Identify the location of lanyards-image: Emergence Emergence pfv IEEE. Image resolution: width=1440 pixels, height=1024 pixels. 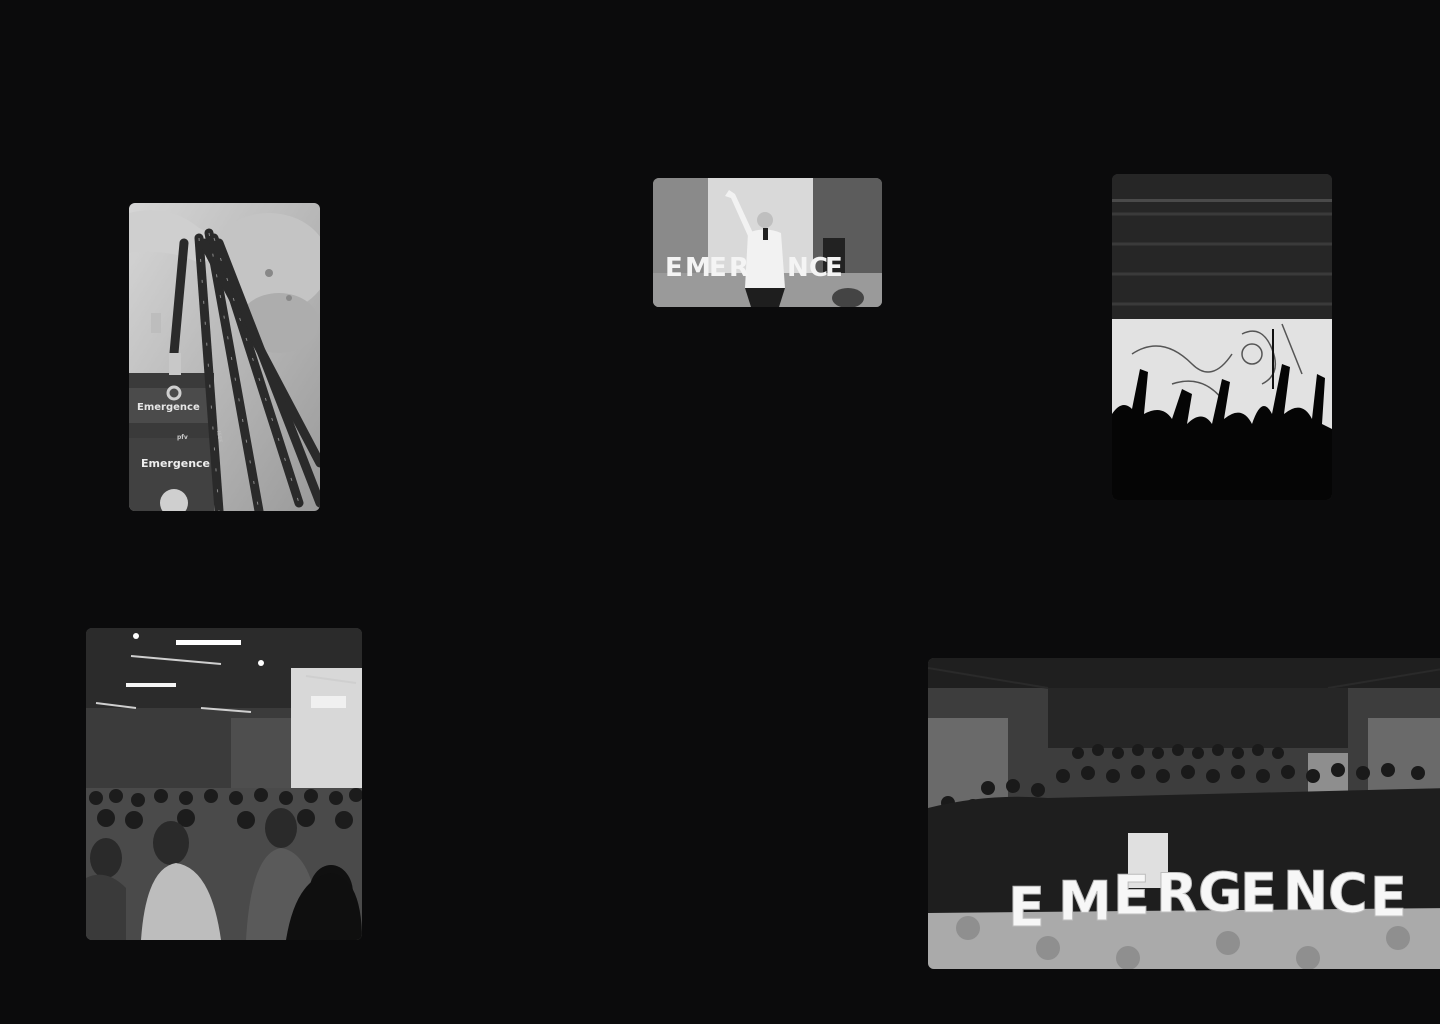
(224, 357).